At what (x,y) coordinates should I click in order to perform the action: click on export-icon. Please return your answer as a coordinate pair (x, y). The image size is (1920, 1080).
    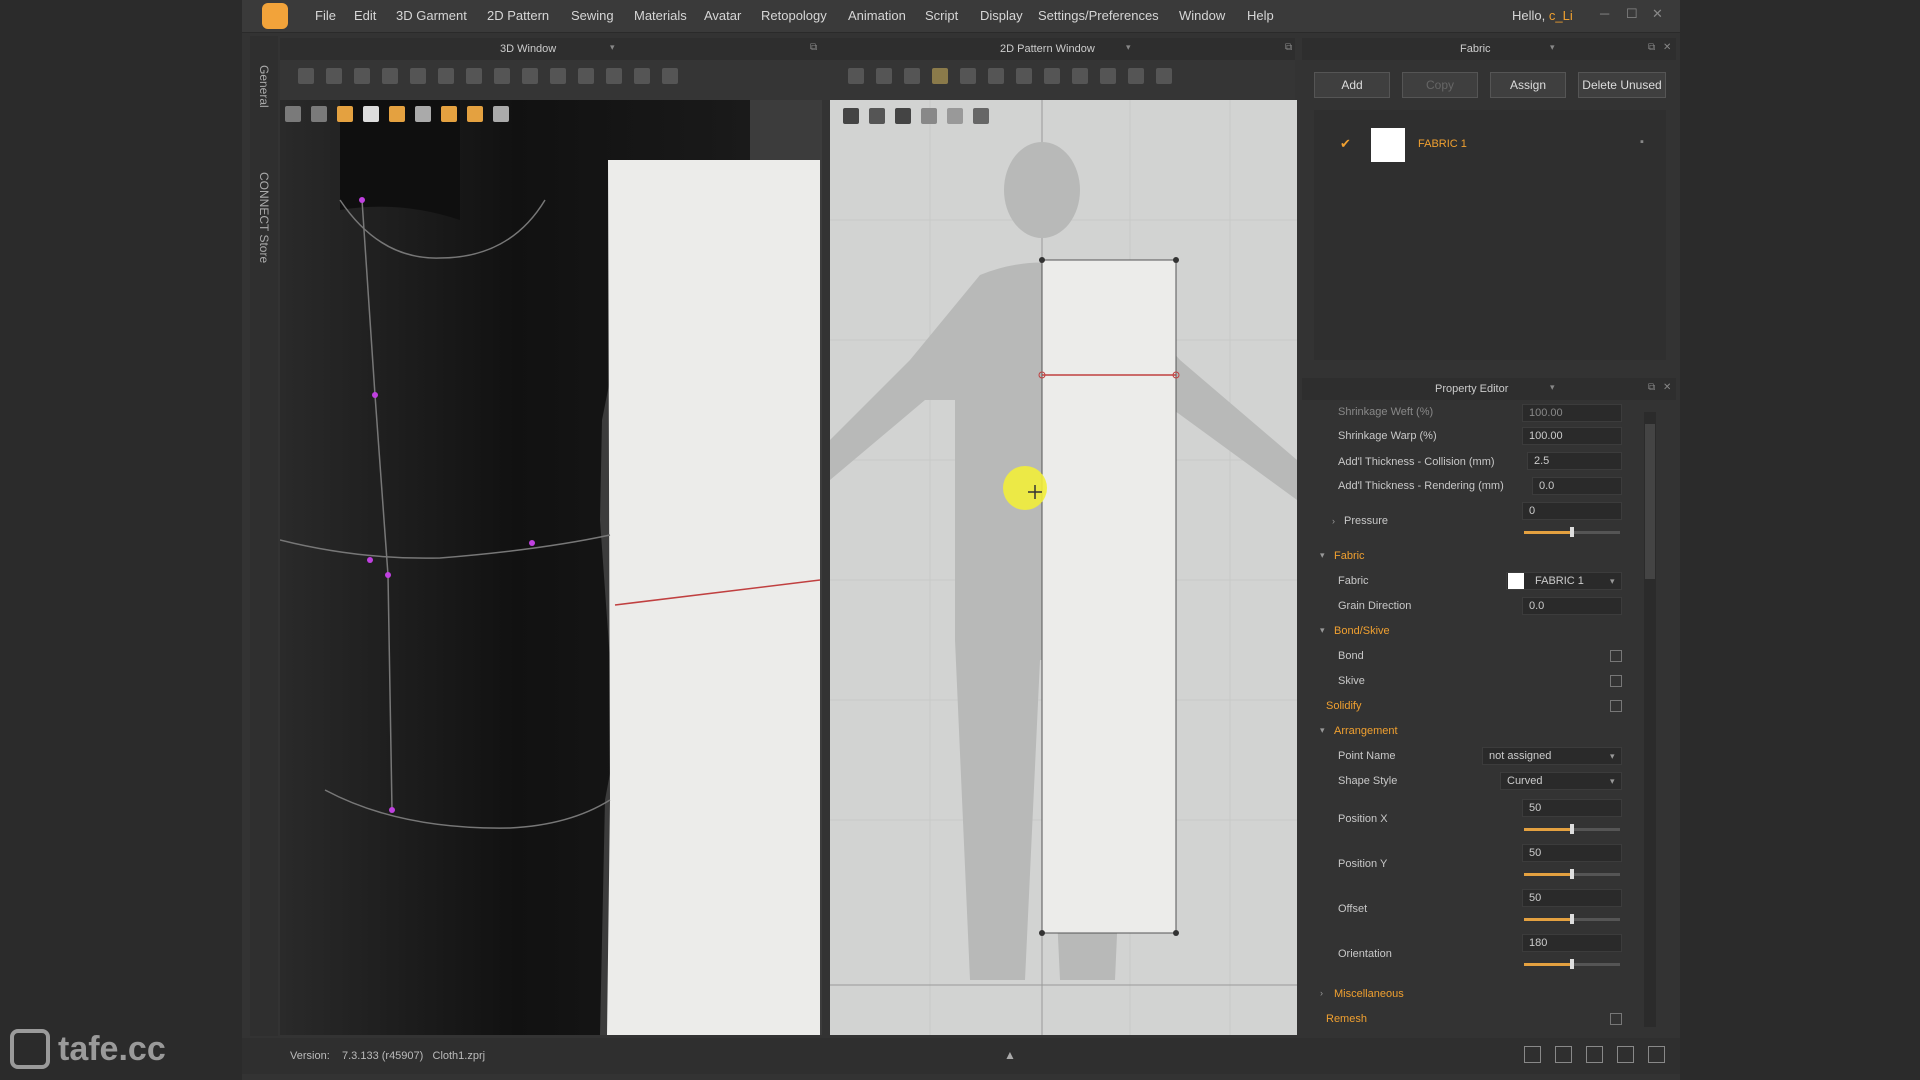
    Looking at the image, I should click on (501, 114).